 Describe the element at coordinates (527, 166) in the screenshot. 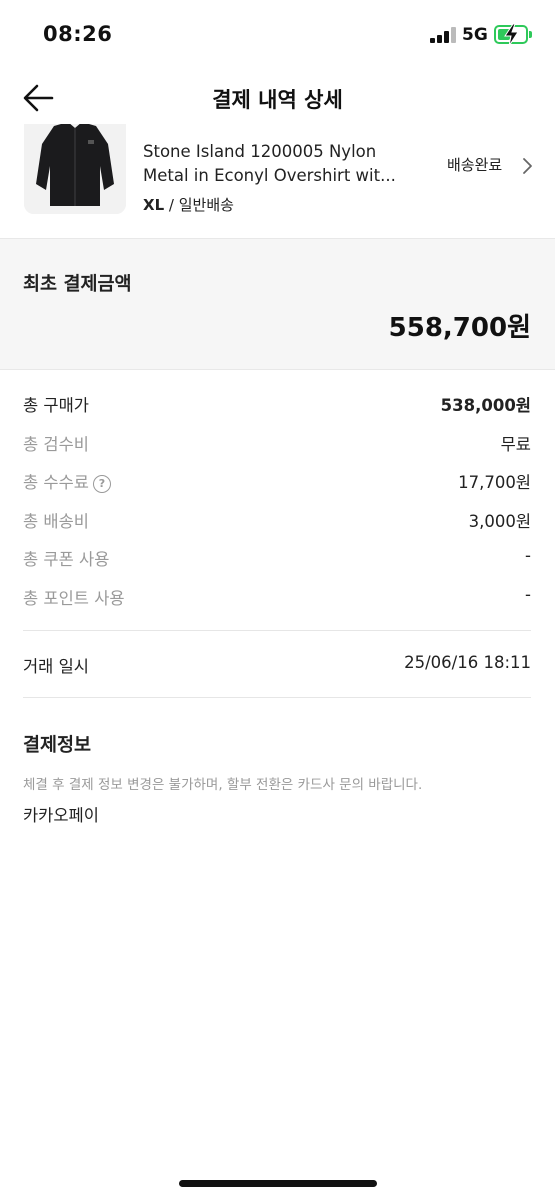

I see `chevron-right-icon` at that location.